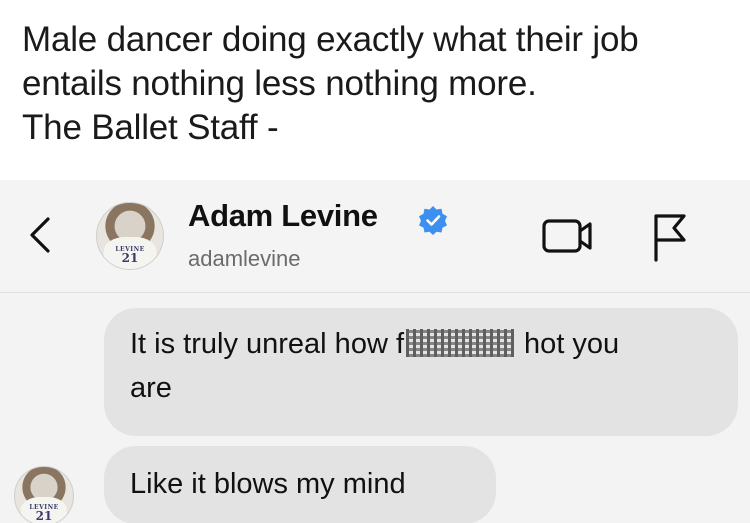 The image size is (750, 523). What do you see at coordinates (244, 258) in the screenshot?
I see `contact-handle: adamlevine` at bounding box center [244, 258].